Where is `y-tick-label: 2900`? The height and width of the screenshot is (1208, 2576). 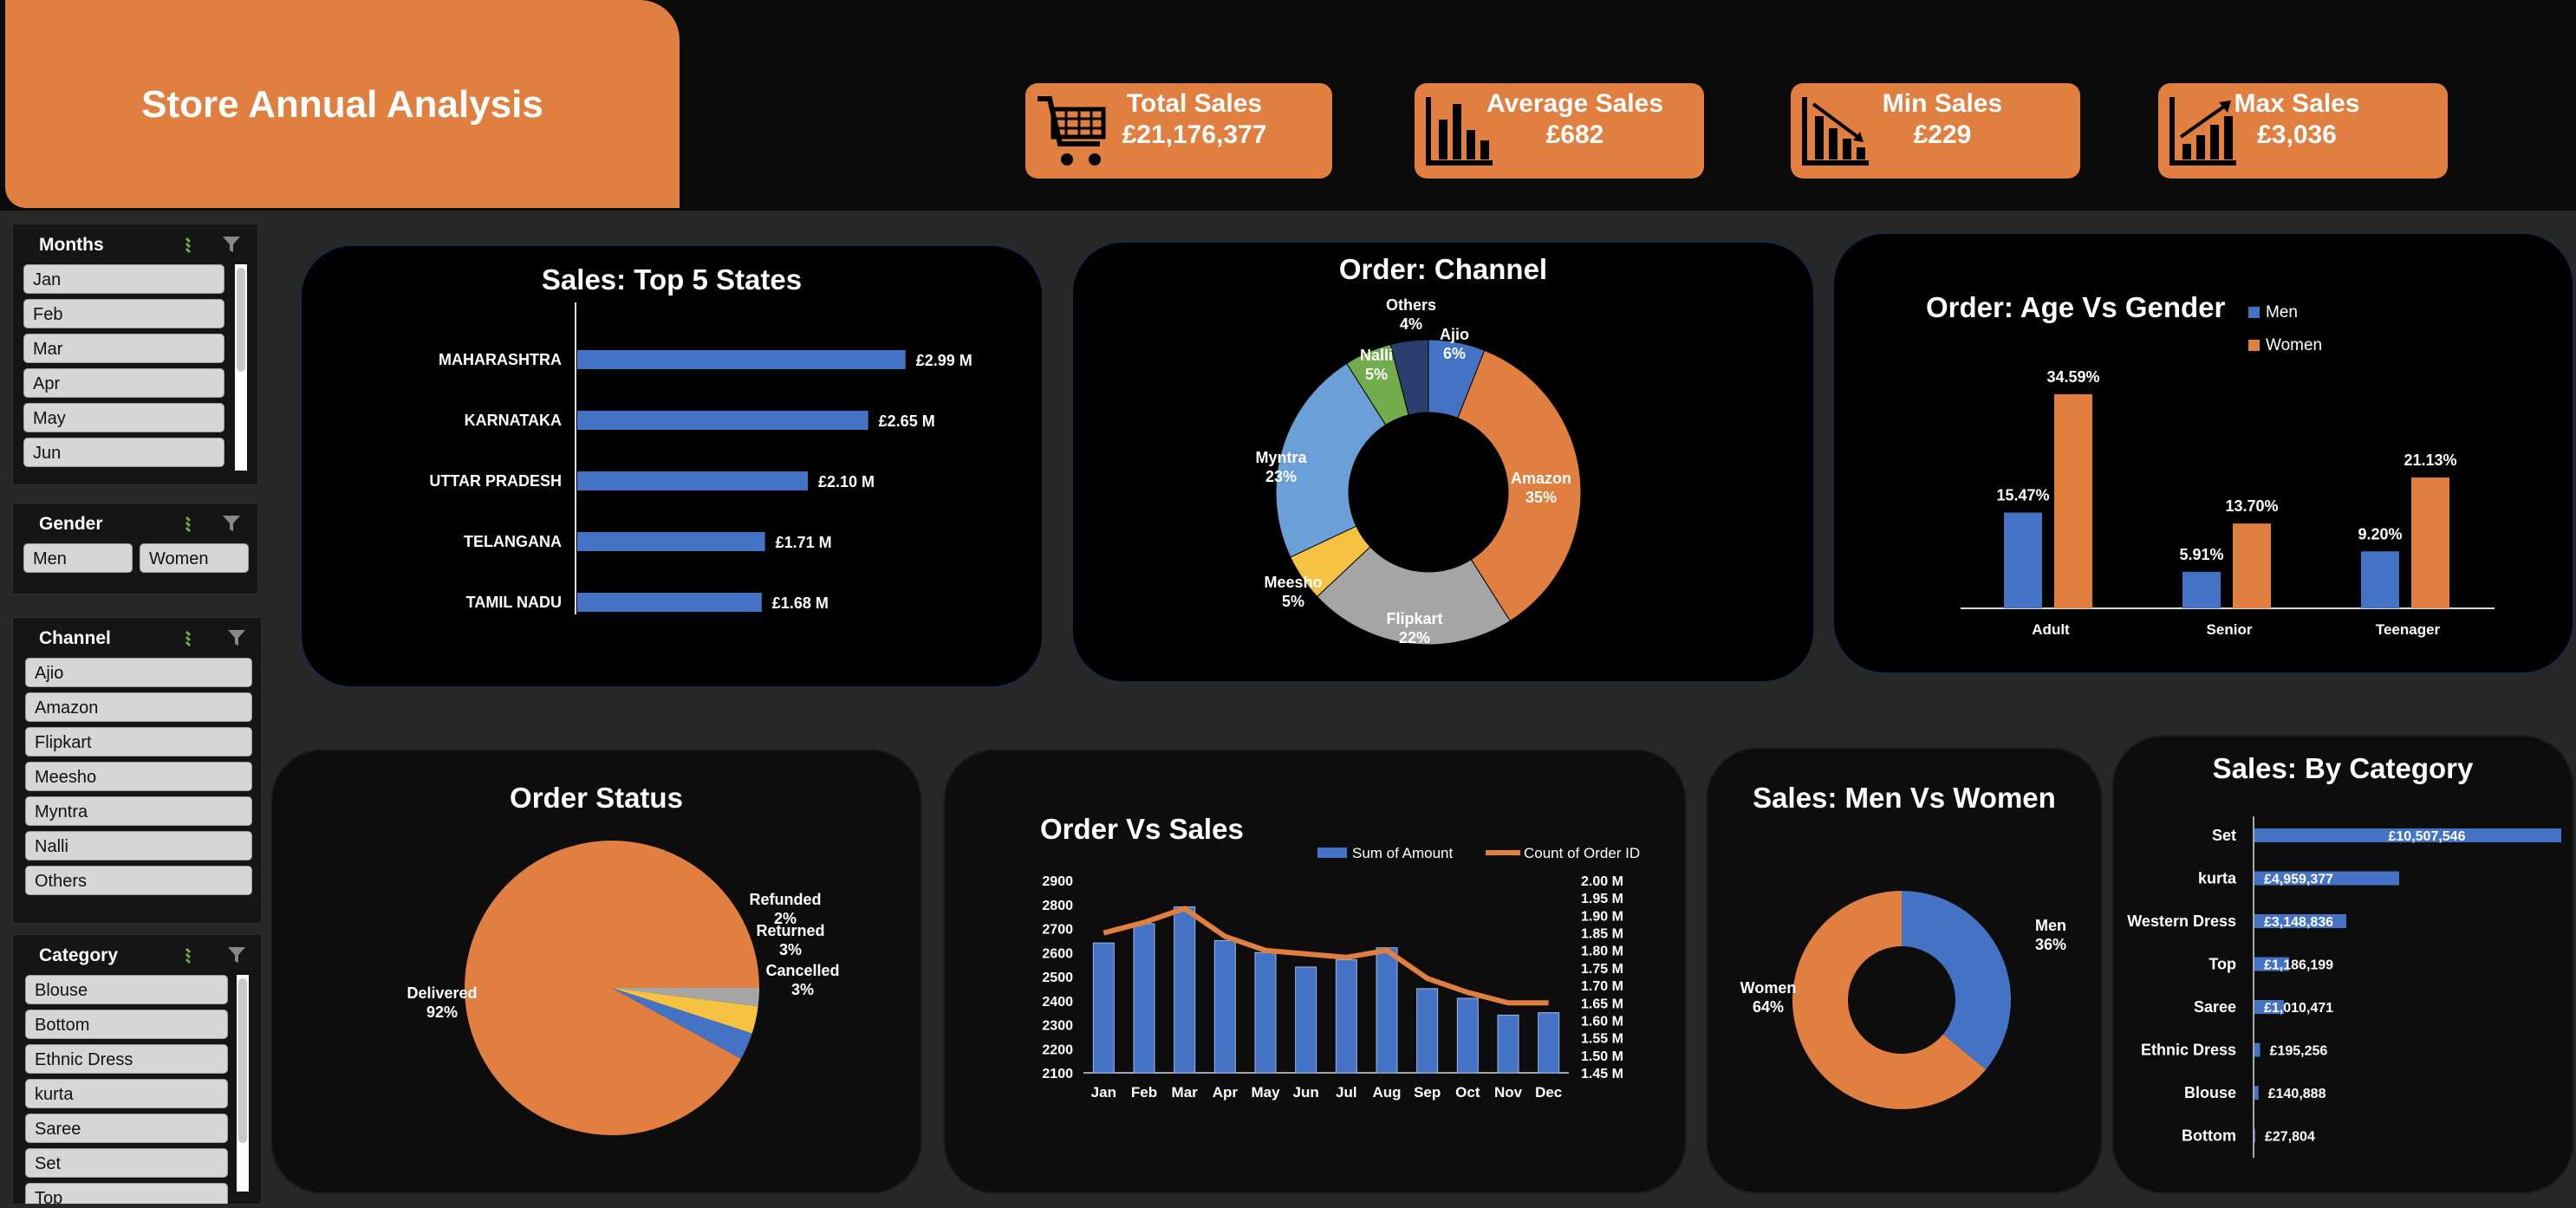 y-tick-label: 2900 is located at coordinates (1057, 881).